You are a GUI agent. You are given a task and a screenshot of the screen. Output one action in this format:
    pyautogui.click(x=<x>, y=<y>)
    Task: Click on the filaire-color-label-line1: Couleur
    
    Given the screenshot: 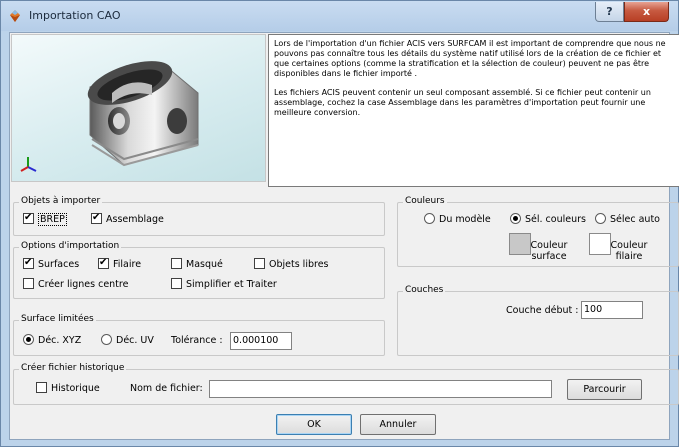 What is the action you would take?
    pyautogui.click(x=629, y=245)
    